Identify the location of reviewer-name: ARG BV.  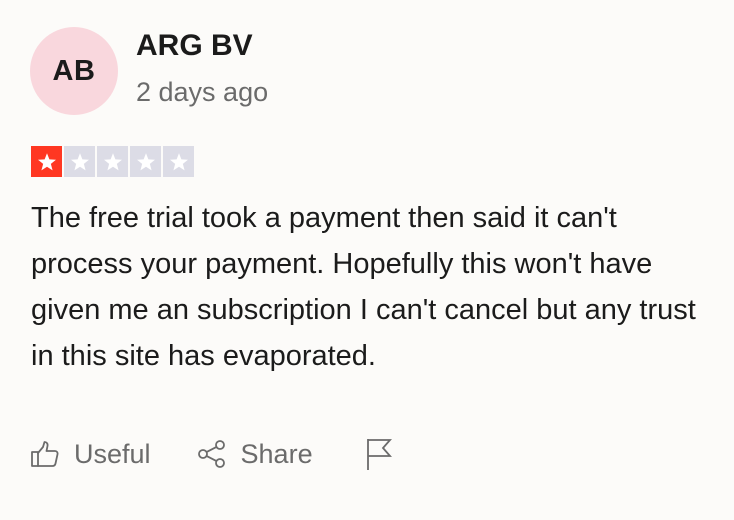
(194, 46).